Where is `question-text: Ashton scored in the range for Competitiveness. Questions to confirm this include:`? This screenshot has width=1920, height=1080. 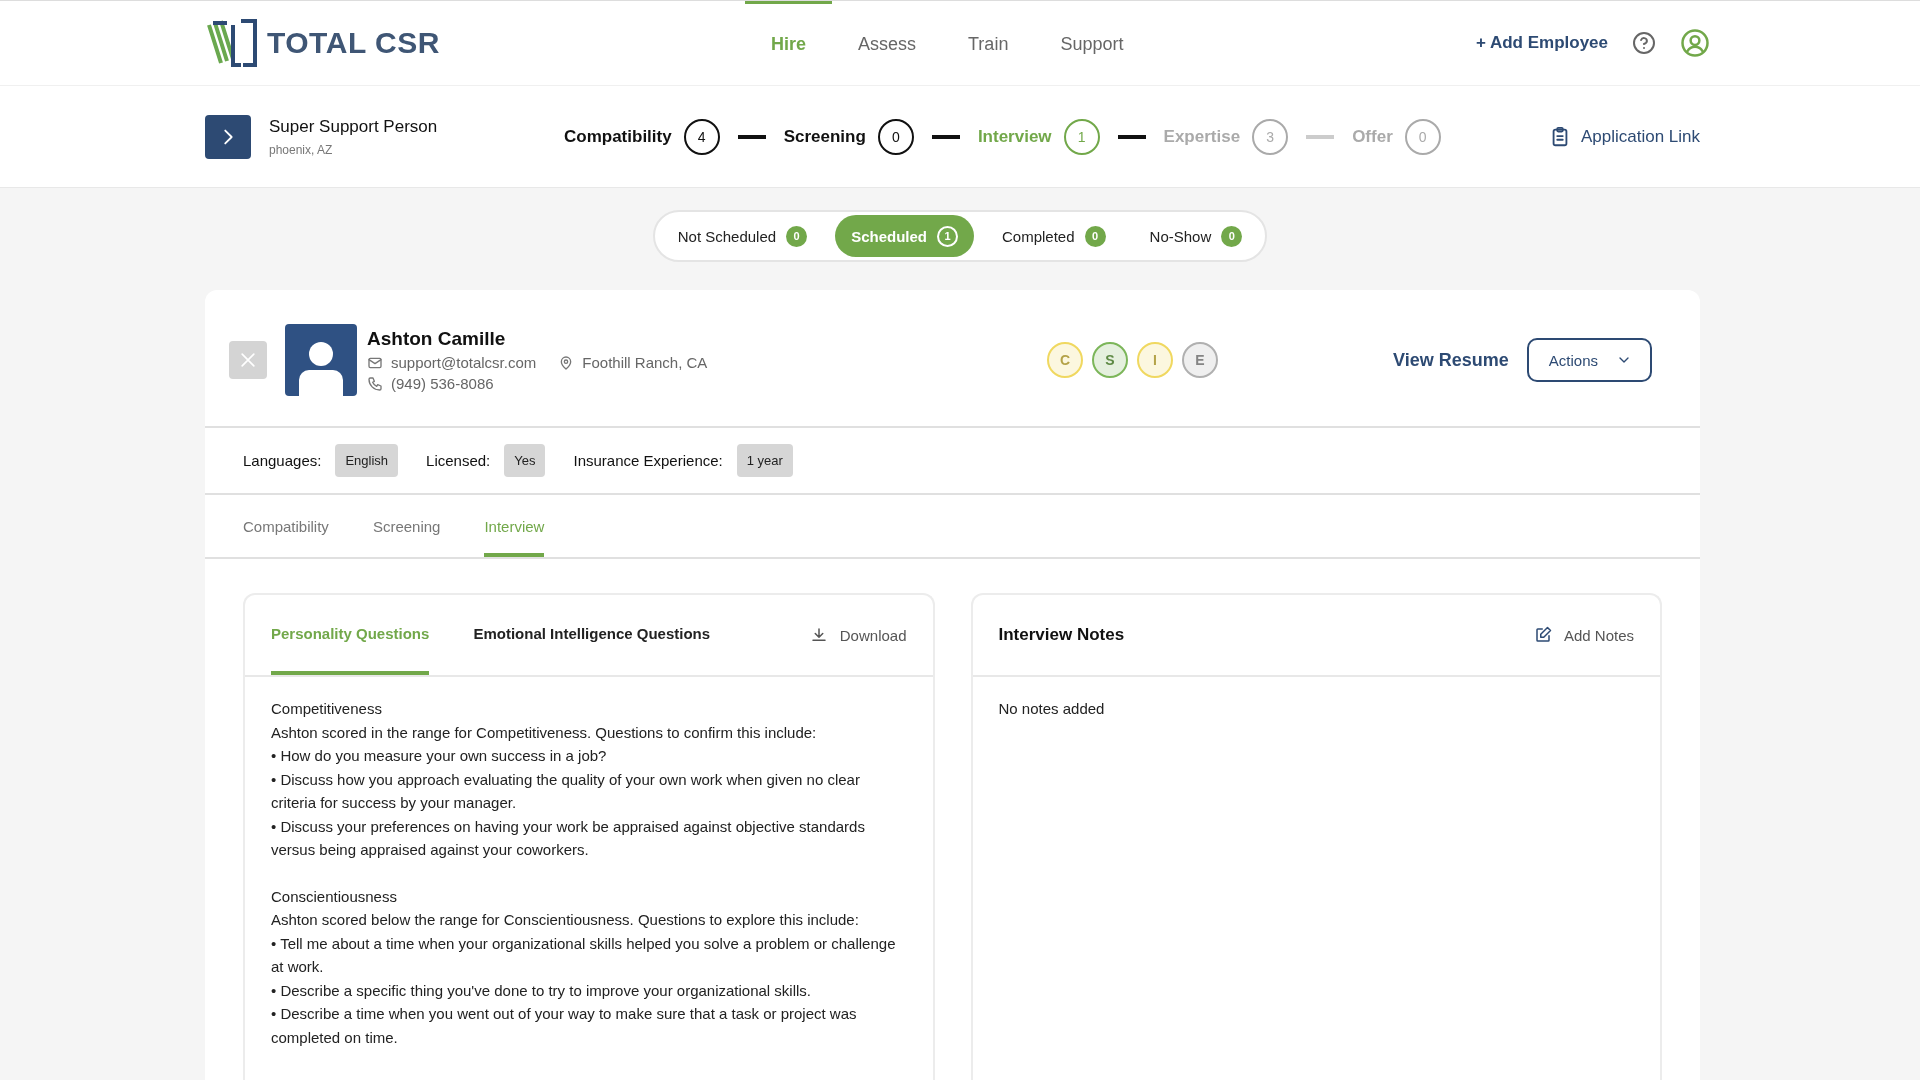 question-text: Ashton scored in the range for Competitiveness. Questions to confirm this include: is located at coordinates (544, 732).